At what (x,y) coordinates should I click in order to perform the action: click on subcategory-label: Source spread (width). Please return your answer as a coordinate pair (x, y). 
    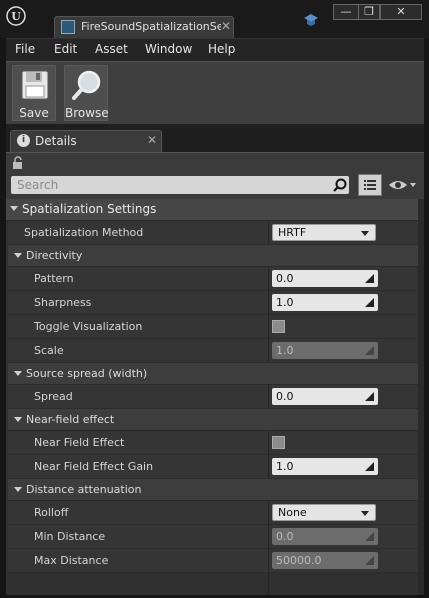
    Looking at the image, I should click on (87, 373).